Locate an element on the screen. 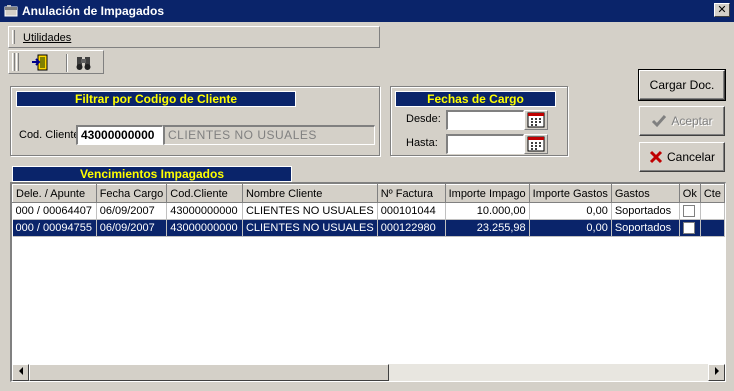 This screenshot has height=391, width=734. cell-impago: 10.000,00 is located at coordinates (487, 211).